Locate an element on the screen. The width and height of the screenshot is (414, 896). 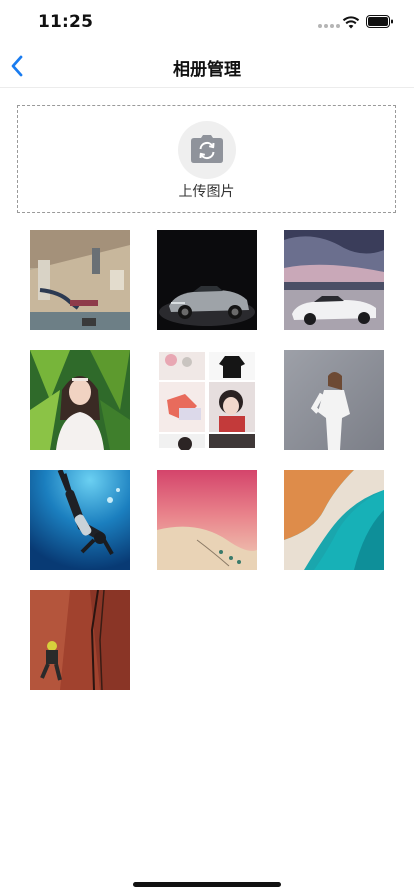
photo-aerial-turquoise-sea is located at coordinates (334, 520).